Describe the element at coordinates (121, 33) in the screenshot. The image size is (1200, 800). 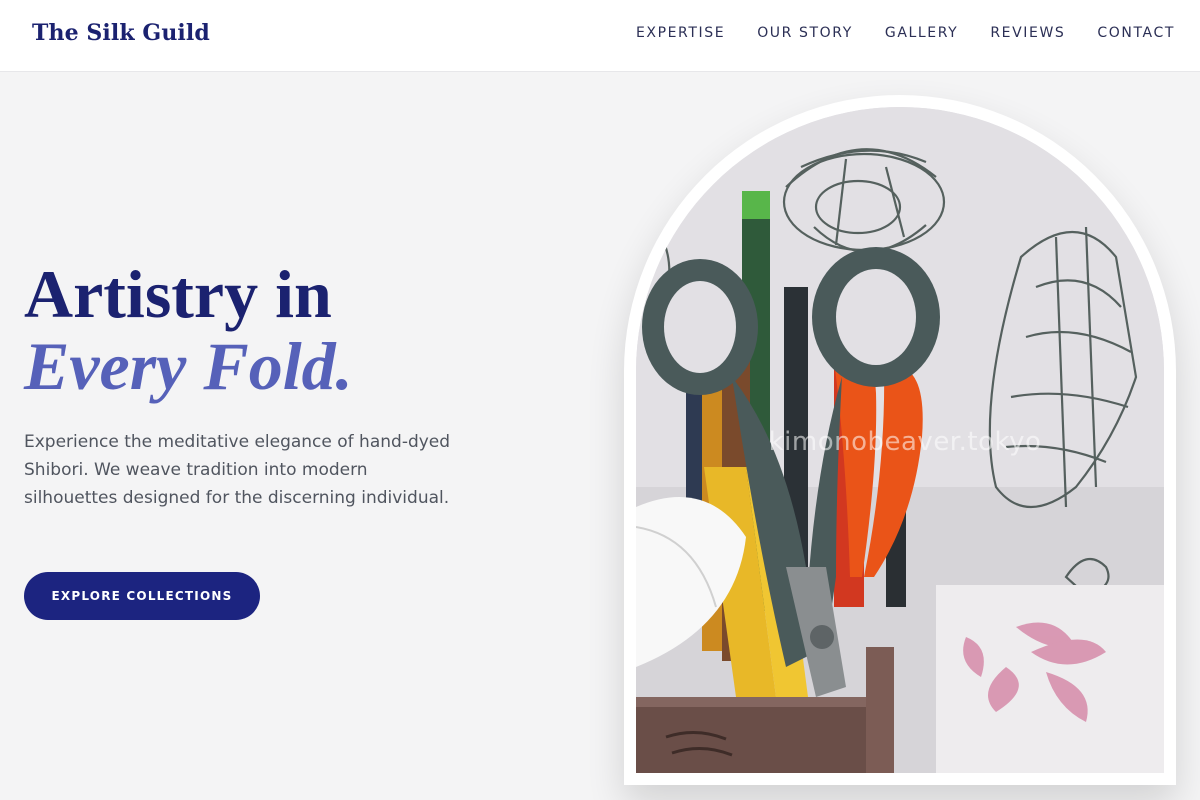
I see `brand-logo: The Silk Guild` at that location.